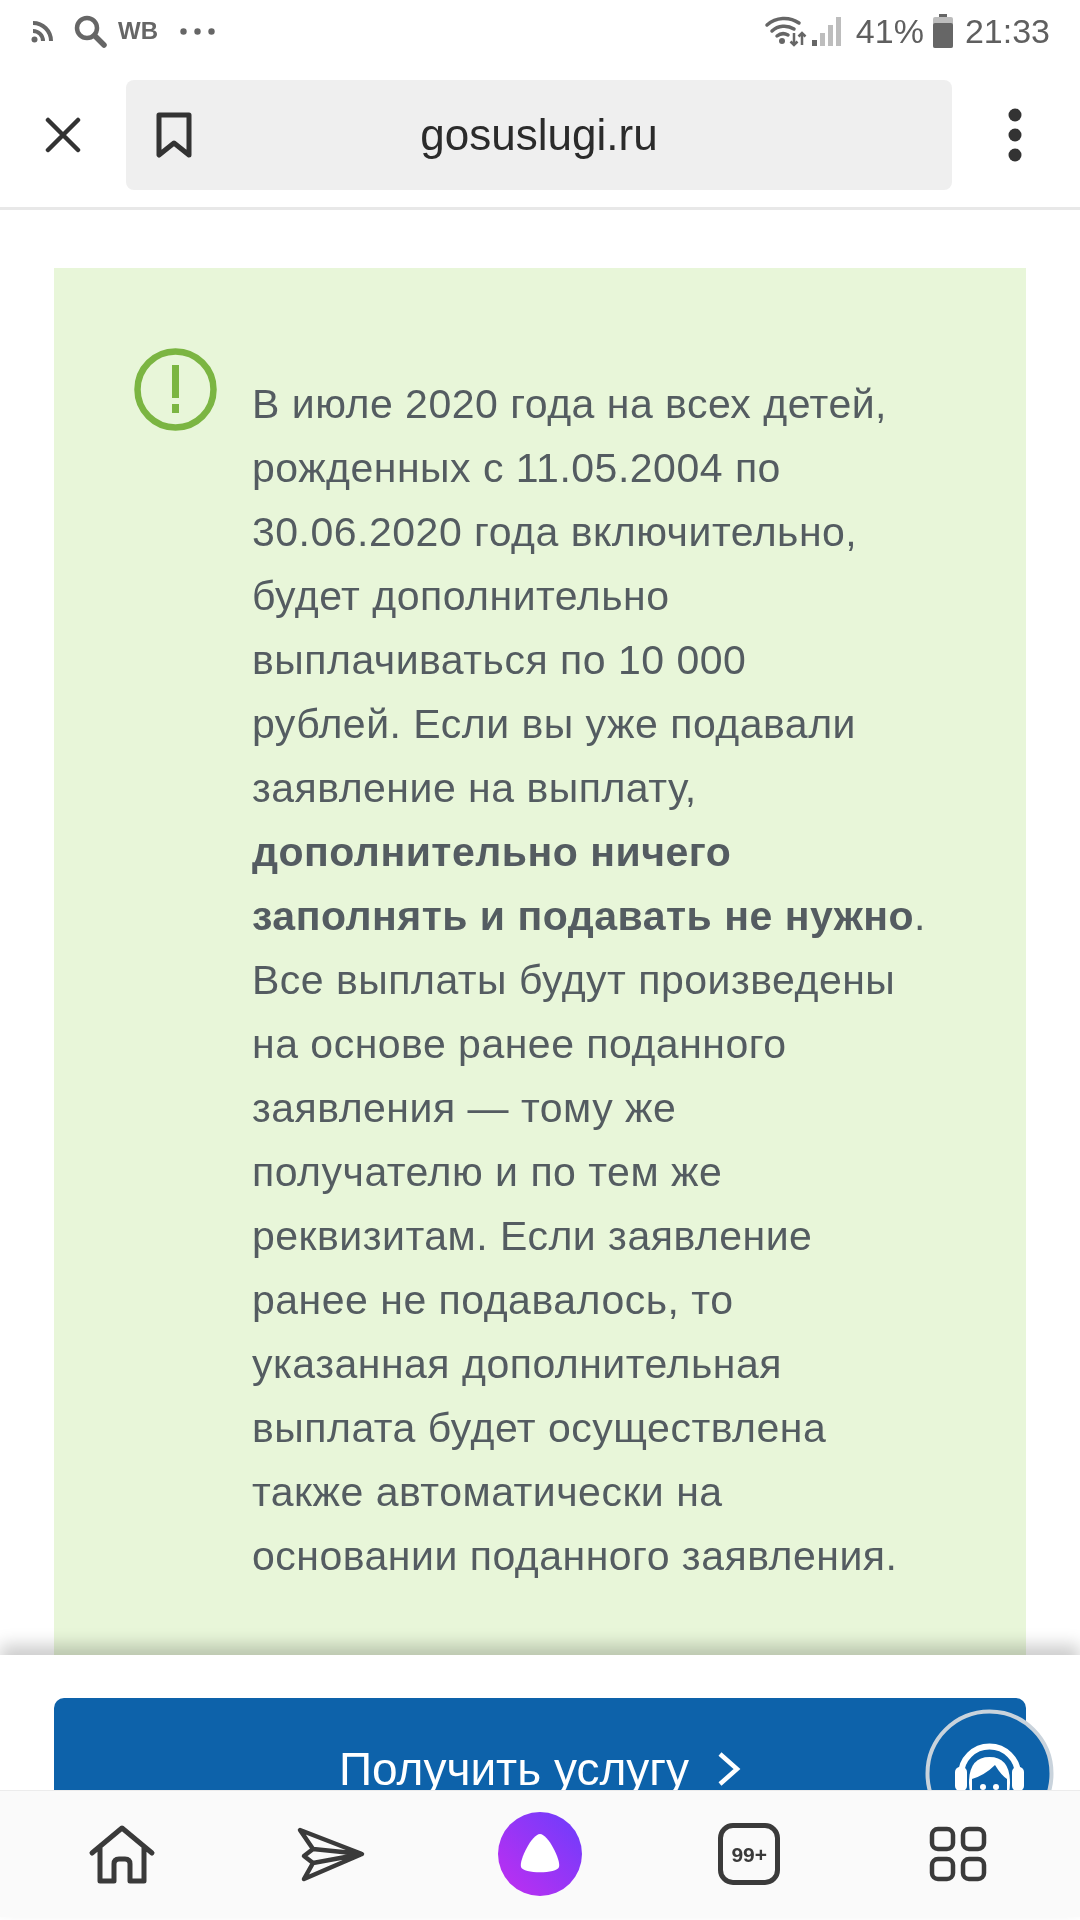  What do you see at coordinates (729, 1769) in the screenshot?
I see `chevron-right-icon` at bounding box center [729, 1769].